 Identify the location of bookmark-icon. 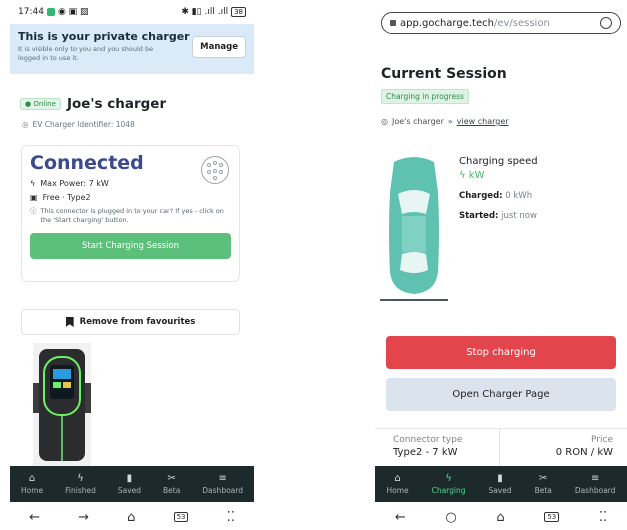
(69, 322).